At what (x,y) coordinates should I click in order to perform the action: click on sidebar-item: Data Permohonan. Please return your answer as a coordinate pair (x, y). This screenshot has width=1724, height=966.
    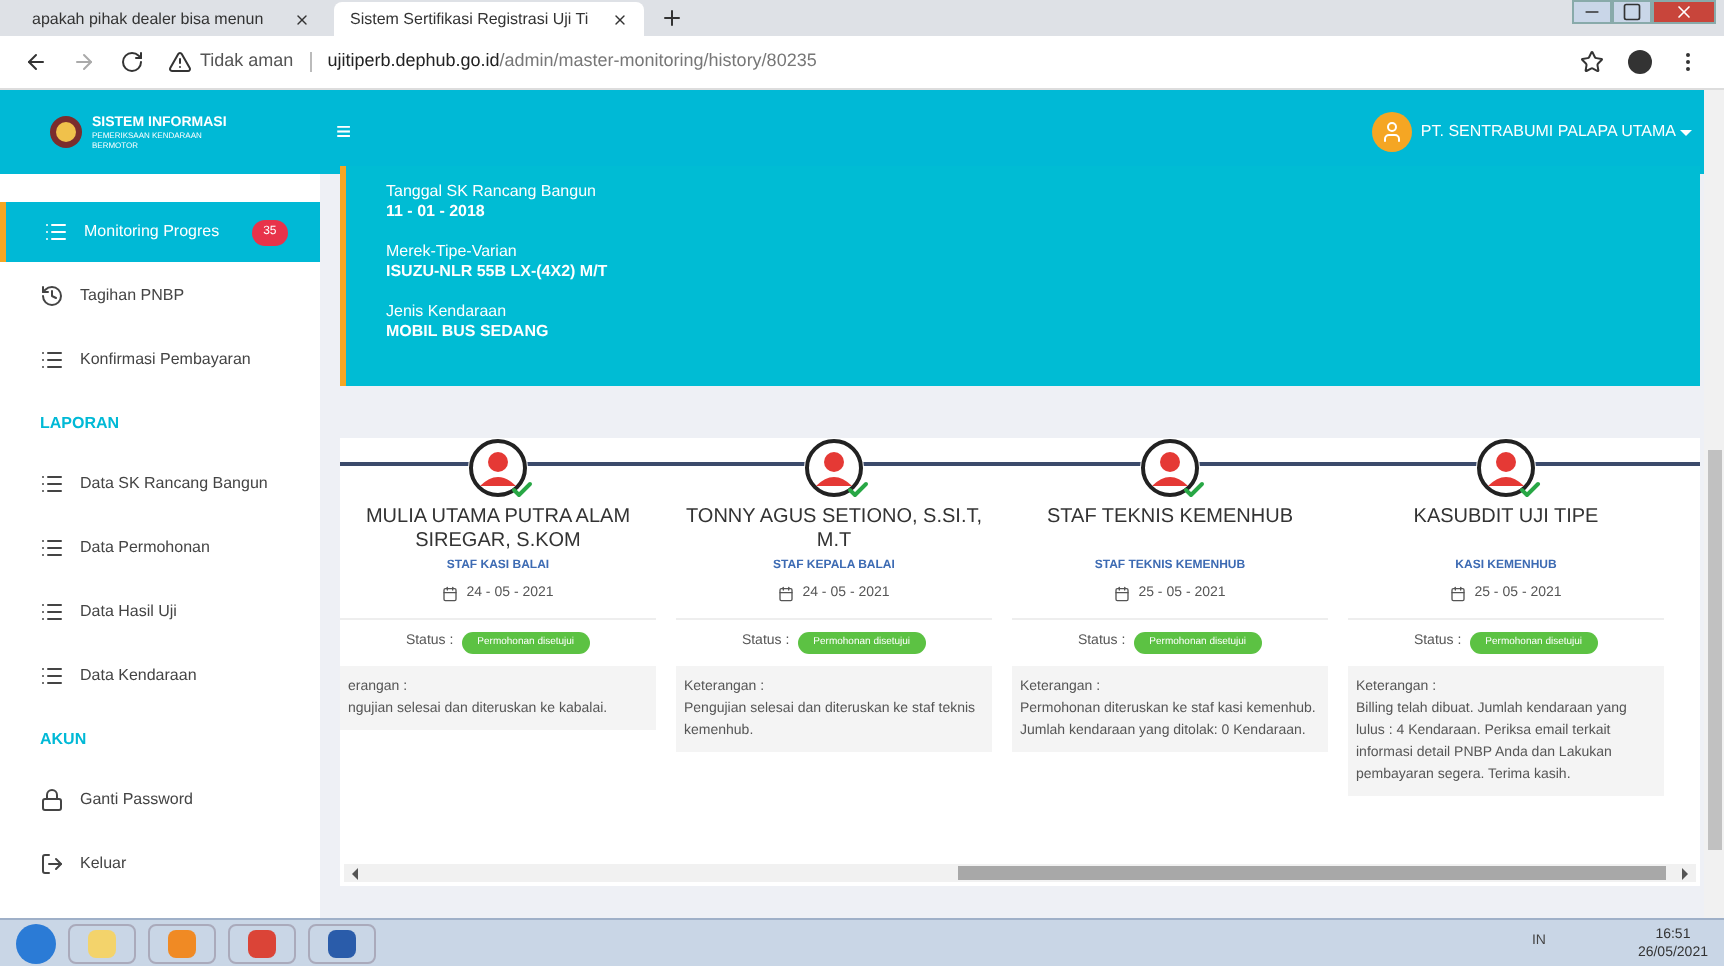
    Looking at the image, I should click on (160, 548).